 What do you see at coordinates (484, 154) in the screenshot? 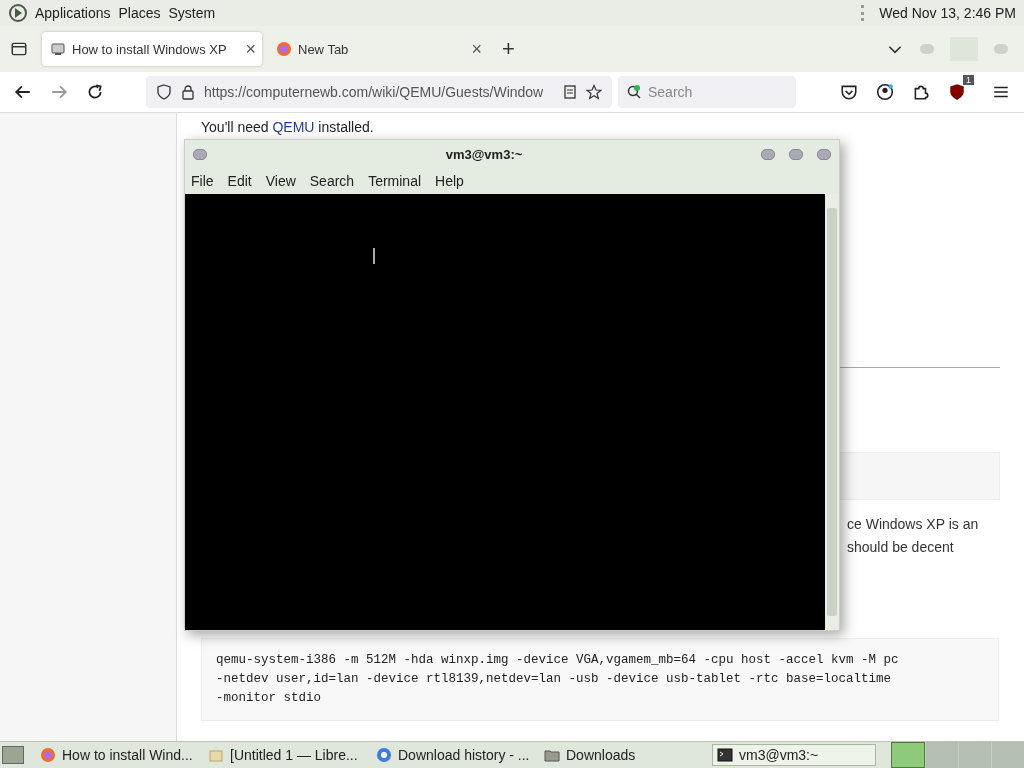
I see `window-title: vm3@vm3:~` at bounding box center [484, 154].